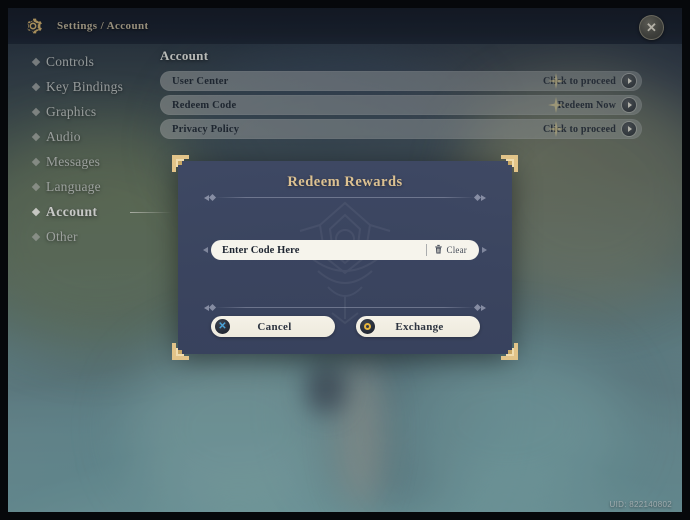  What do you see at coordinates (456, 250) in the screenshot?
I see `clear-label: Clear` at bounding box center [456, 250].